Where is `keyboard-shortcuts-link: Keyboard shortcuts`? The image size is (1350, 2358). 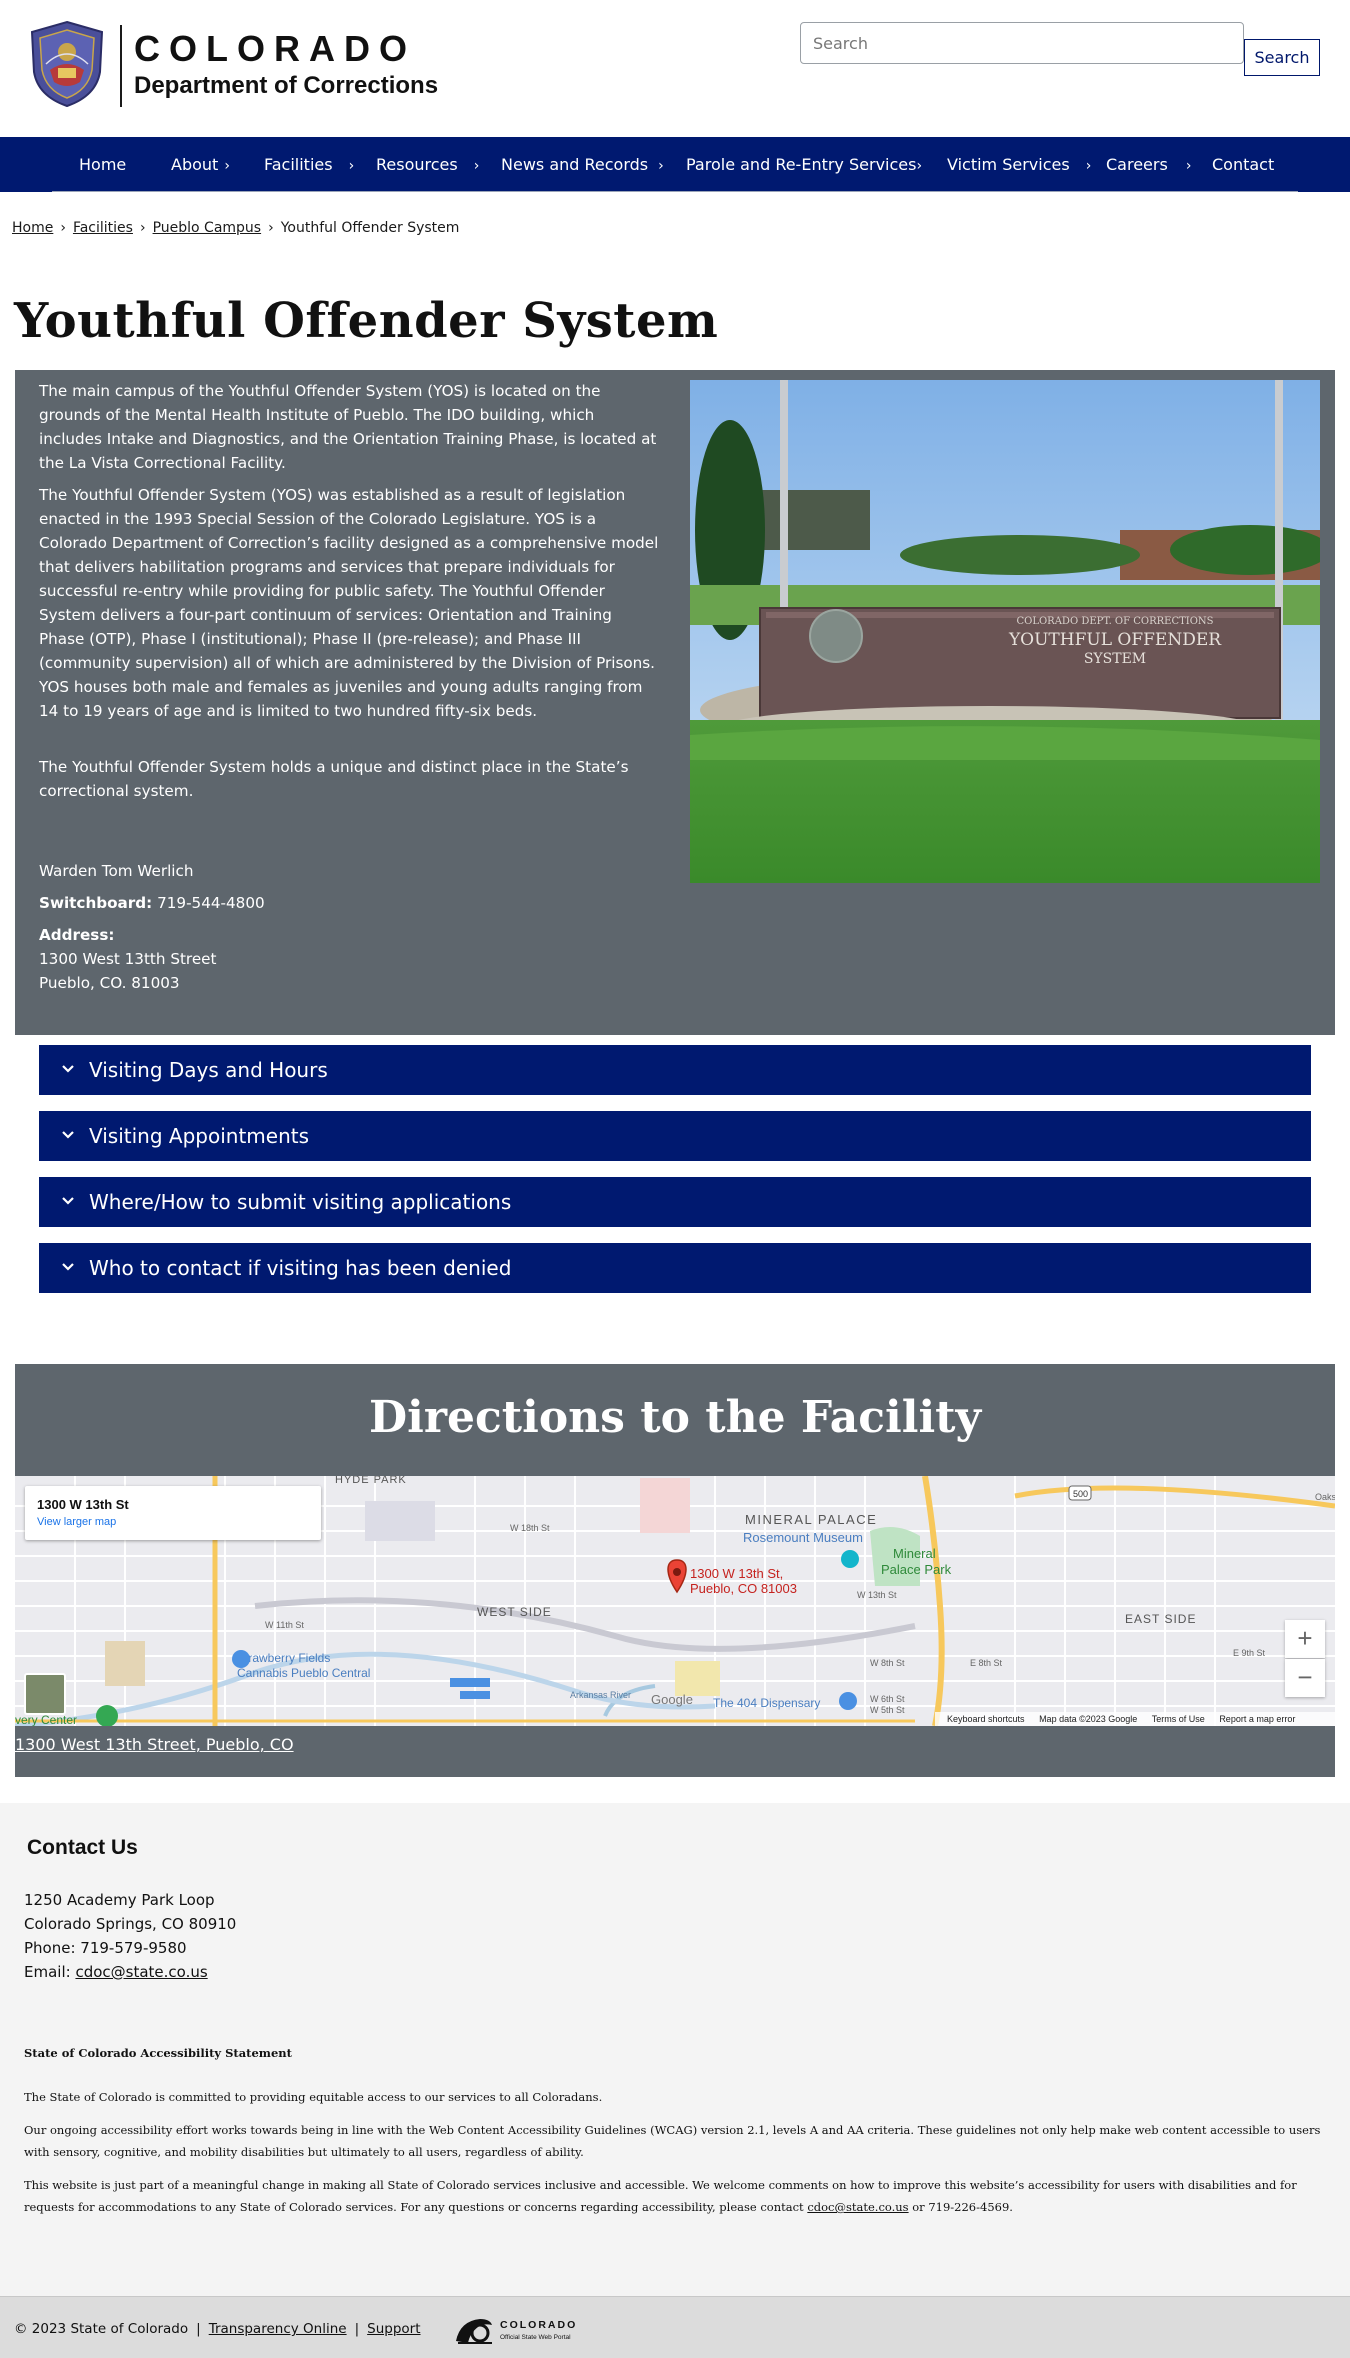 keyboard-shortcuts-link: Keyboard shortcuts is located at coordinates (986, 1719).